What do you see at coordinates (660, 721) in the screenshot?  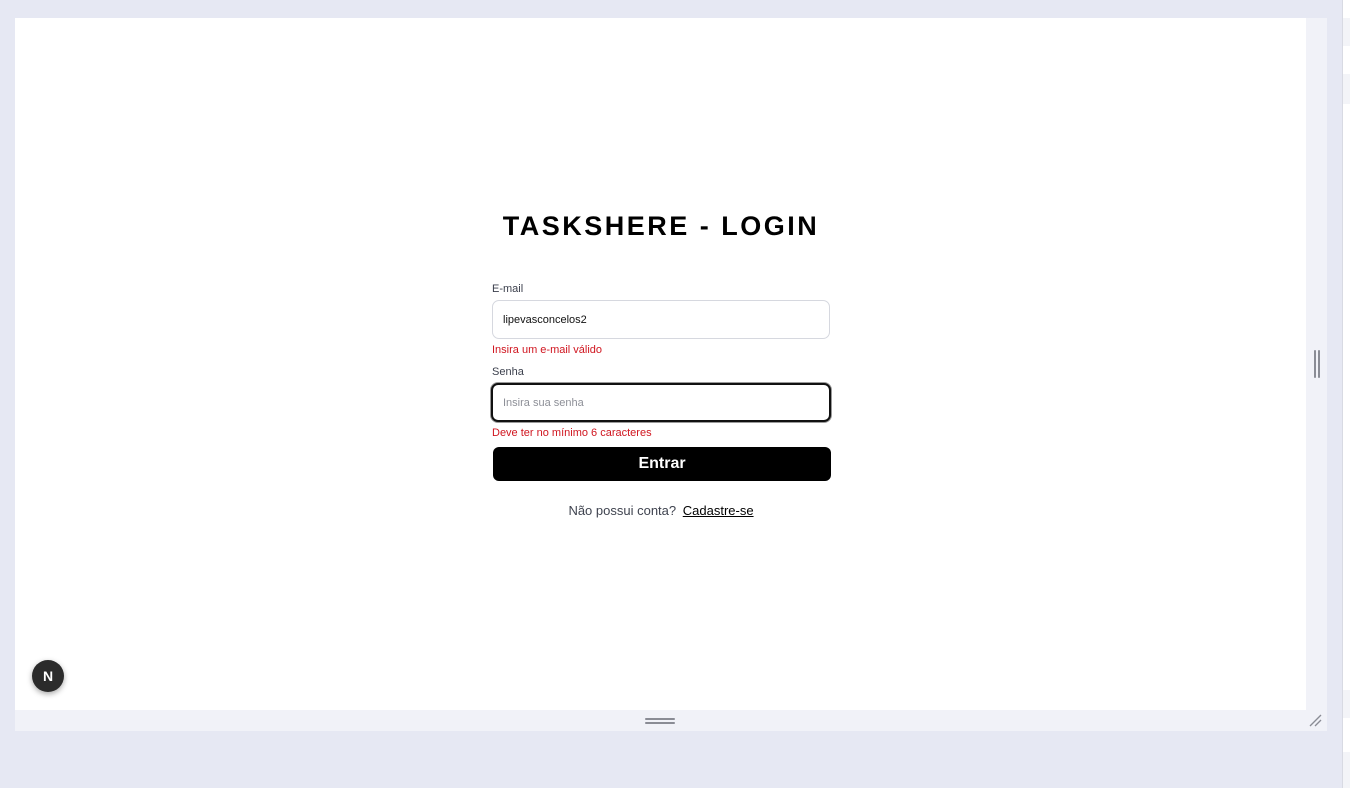 I see `viewport-height-resize-handle` at bounding box center [660, 721].